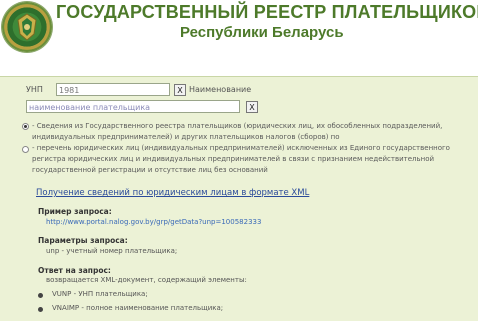 This screenshot has height=321, width=478. Describe the element at coordinates (25, 149) in the screenshot. I see `option-radio-excluded` at that location.